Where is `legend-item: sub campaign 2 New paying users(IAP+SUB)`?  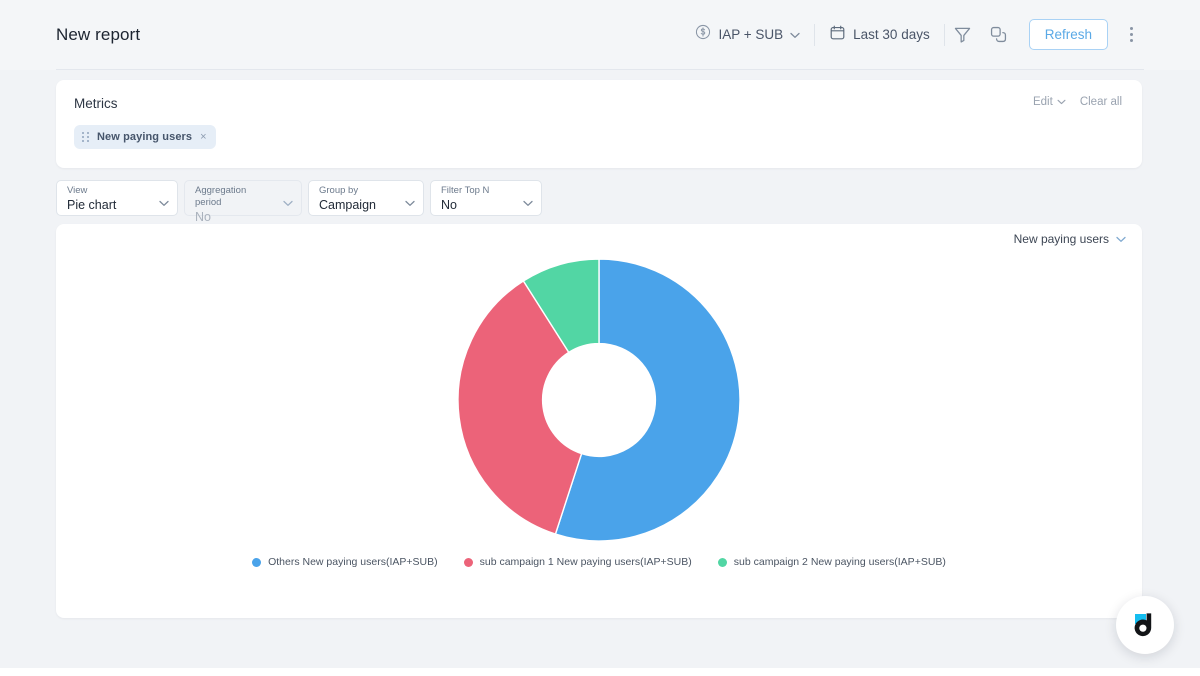 legend-item: sub campaign 2 New paying users(IAP+SUB) is located at coordinates (831, 562).